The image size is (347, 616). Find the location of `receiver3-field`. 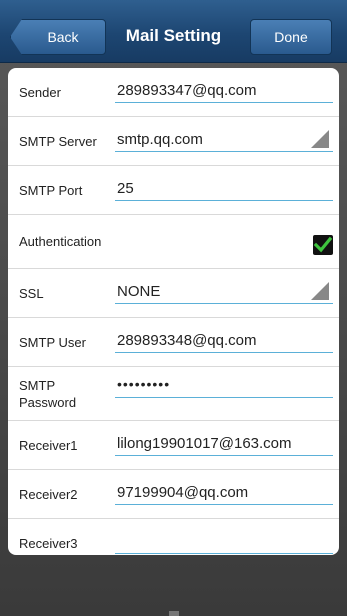

receiver3-field is located at coordinates (224, 541).